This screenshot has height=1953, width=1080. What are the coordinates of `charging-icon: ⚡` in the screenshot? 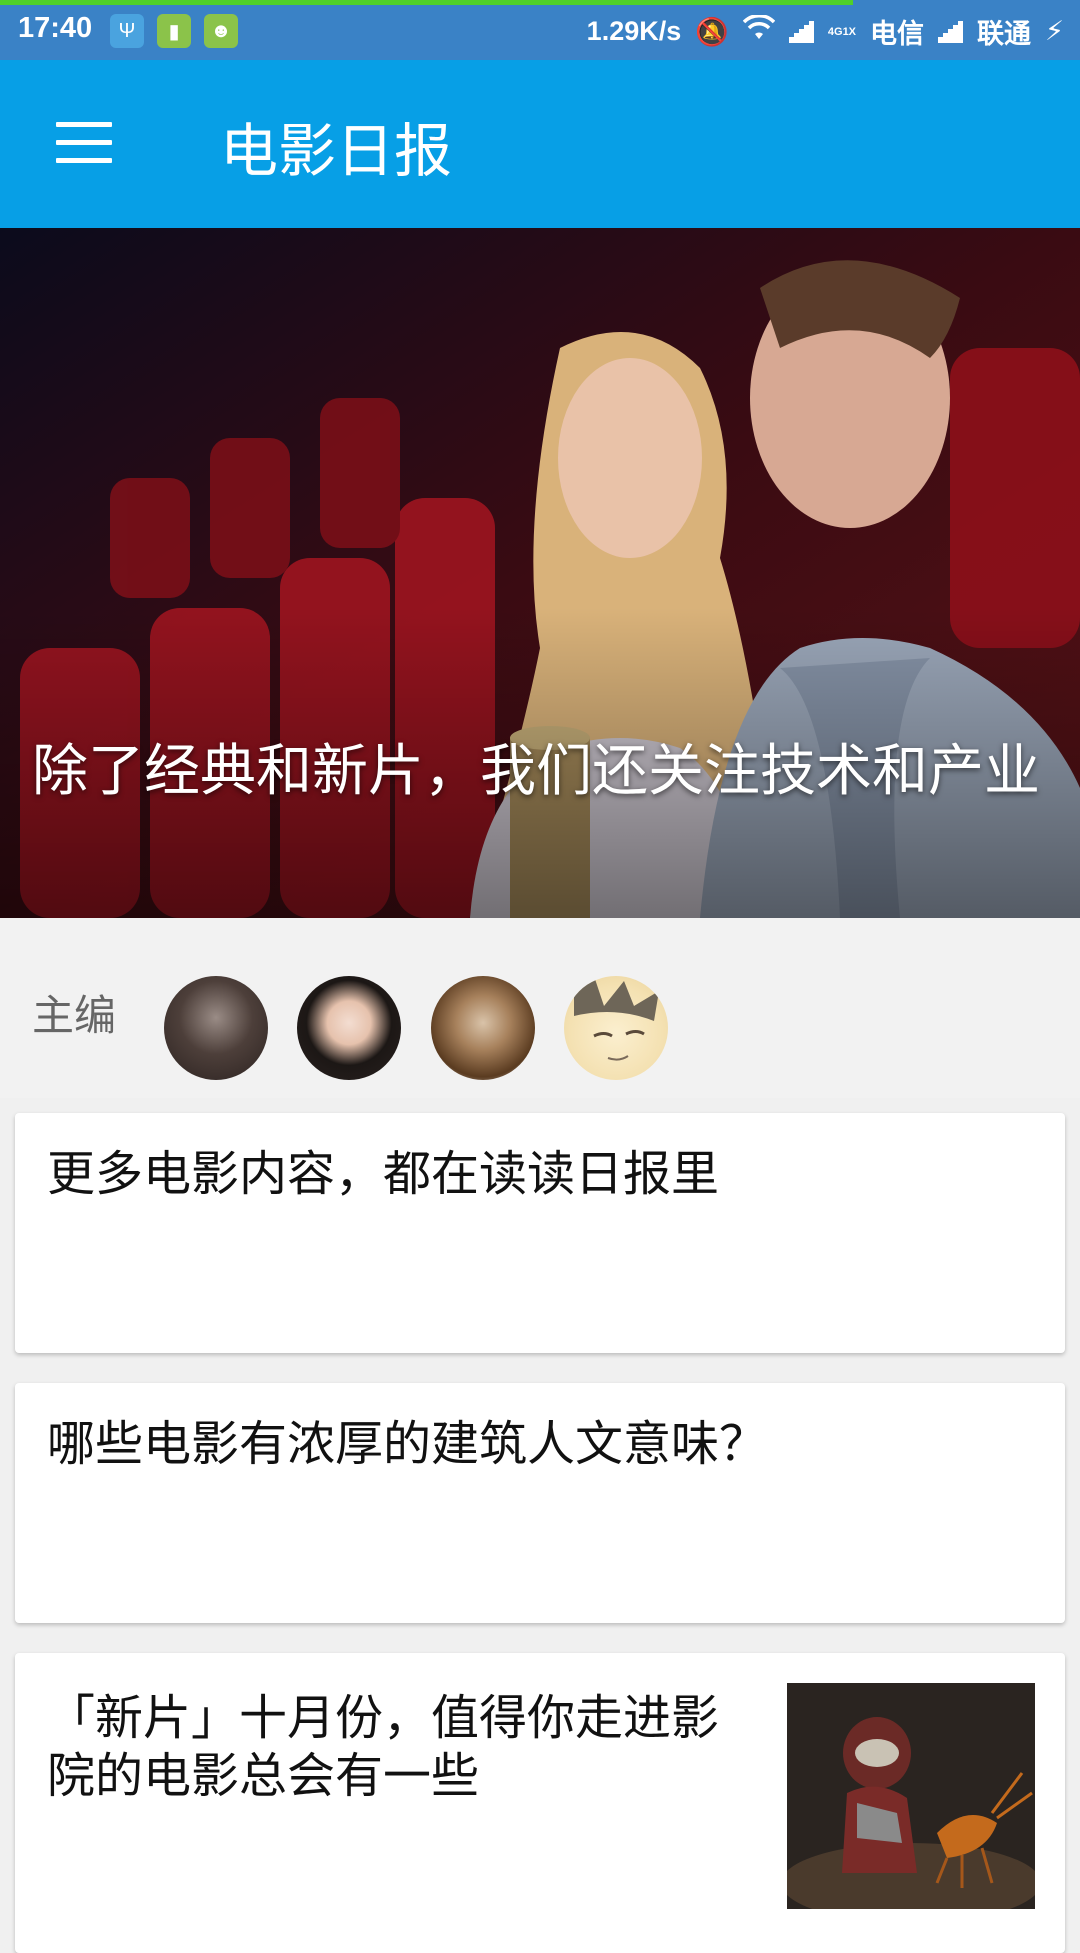 It's located at (1054, 31).